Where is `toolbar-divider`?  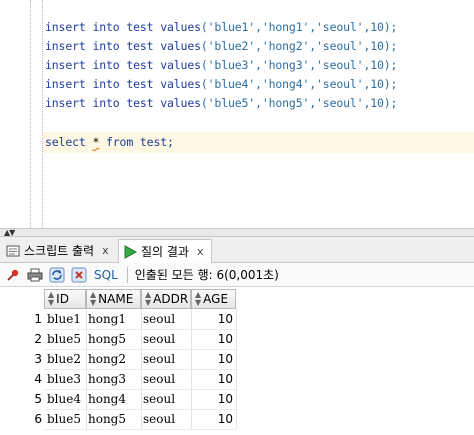 toolbar-divider is located at coordinates (127, 274).